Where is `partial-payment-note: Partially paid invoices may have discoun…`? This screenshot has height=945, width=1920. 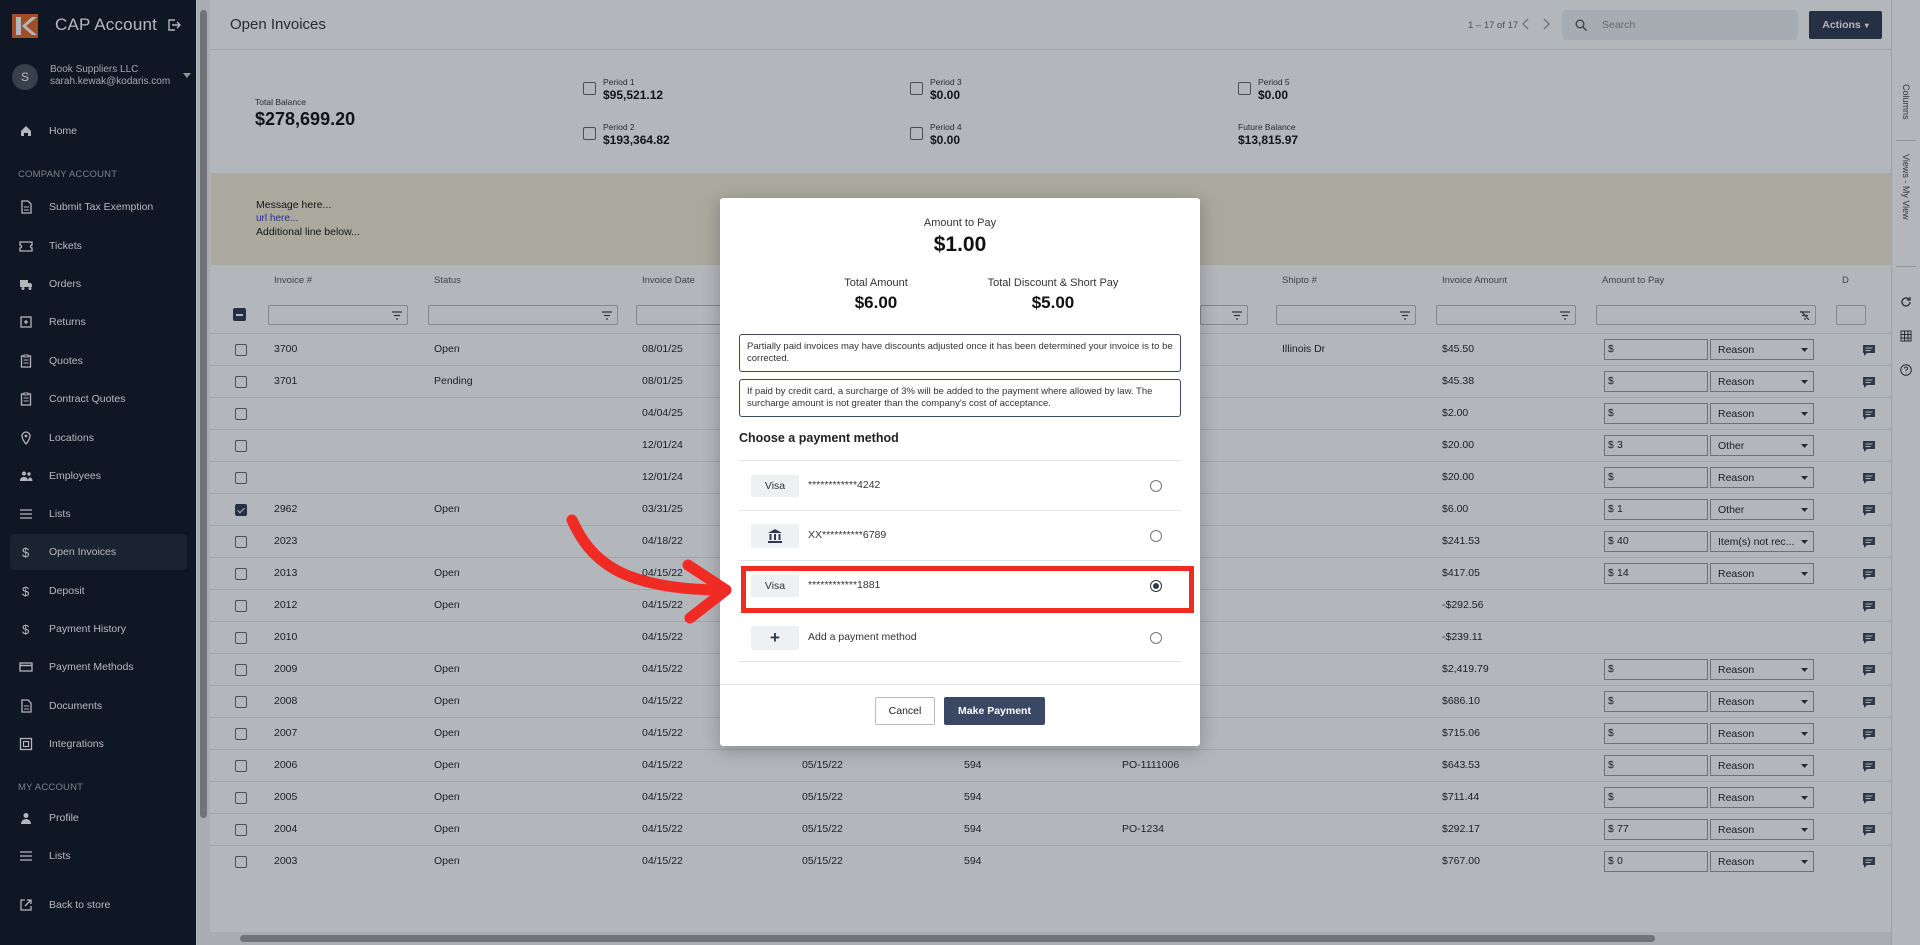 partial-payment-note: Partially paid invoices may have discoun… is located at coordinates (960, 353).